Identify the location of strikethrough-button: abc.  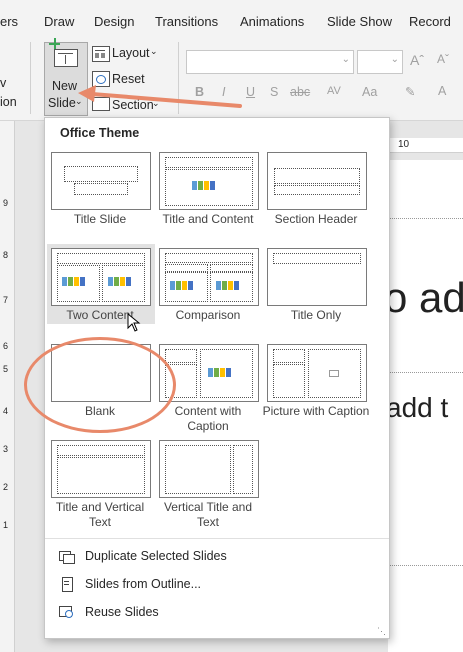
(300, 92).